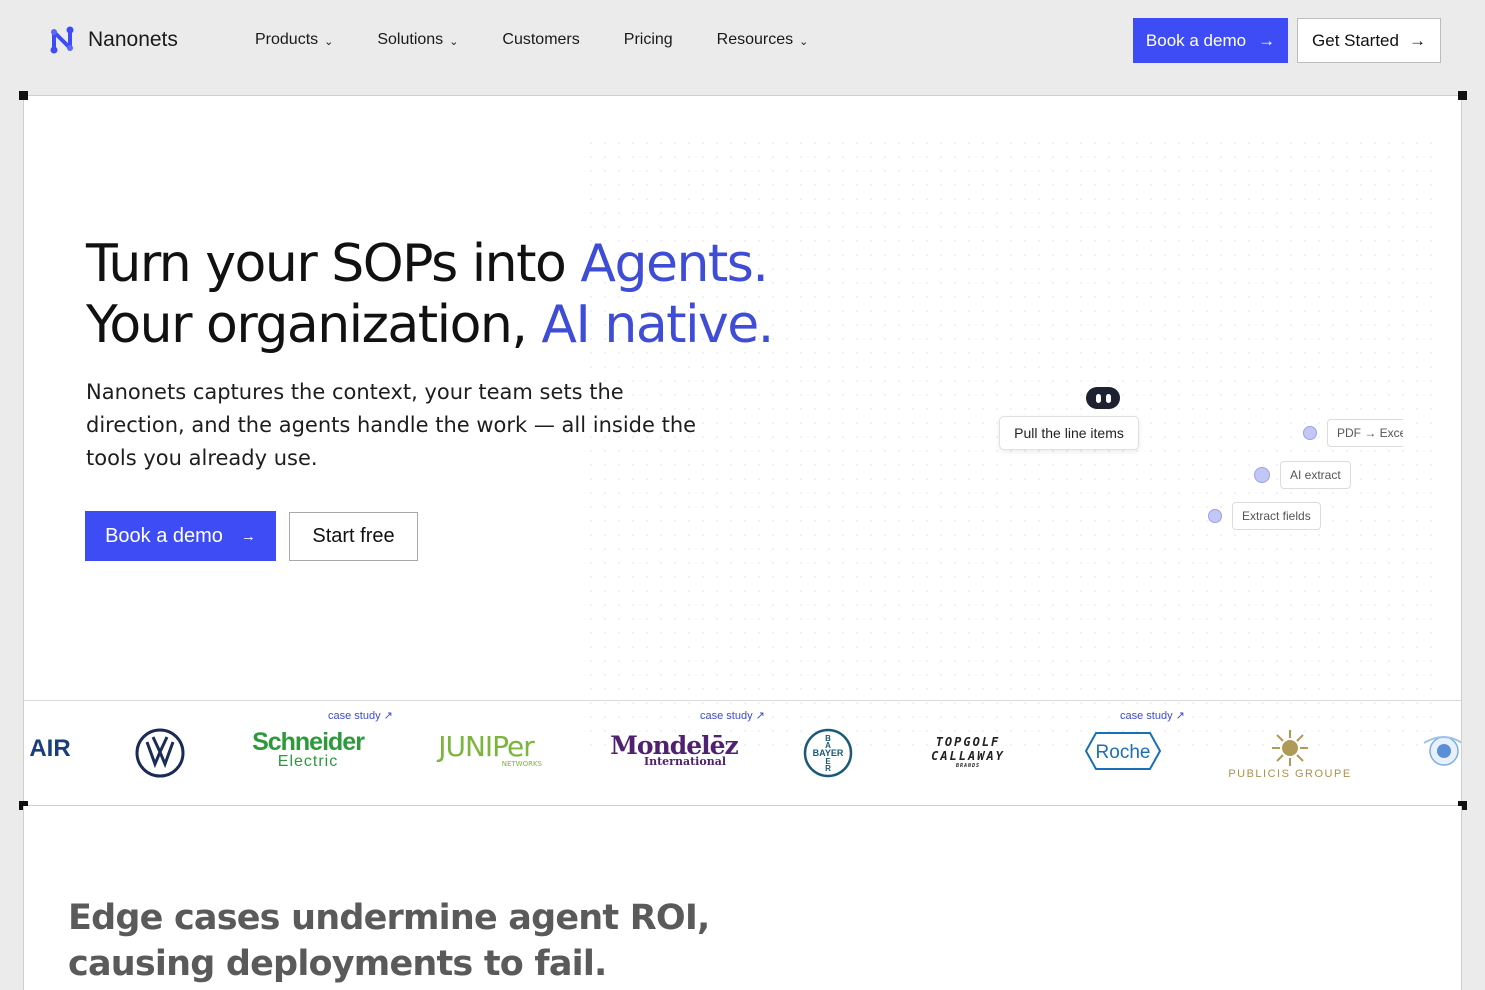  I want to click on workflow-step-pdf: PDF → Exce, so click(1353, 433).